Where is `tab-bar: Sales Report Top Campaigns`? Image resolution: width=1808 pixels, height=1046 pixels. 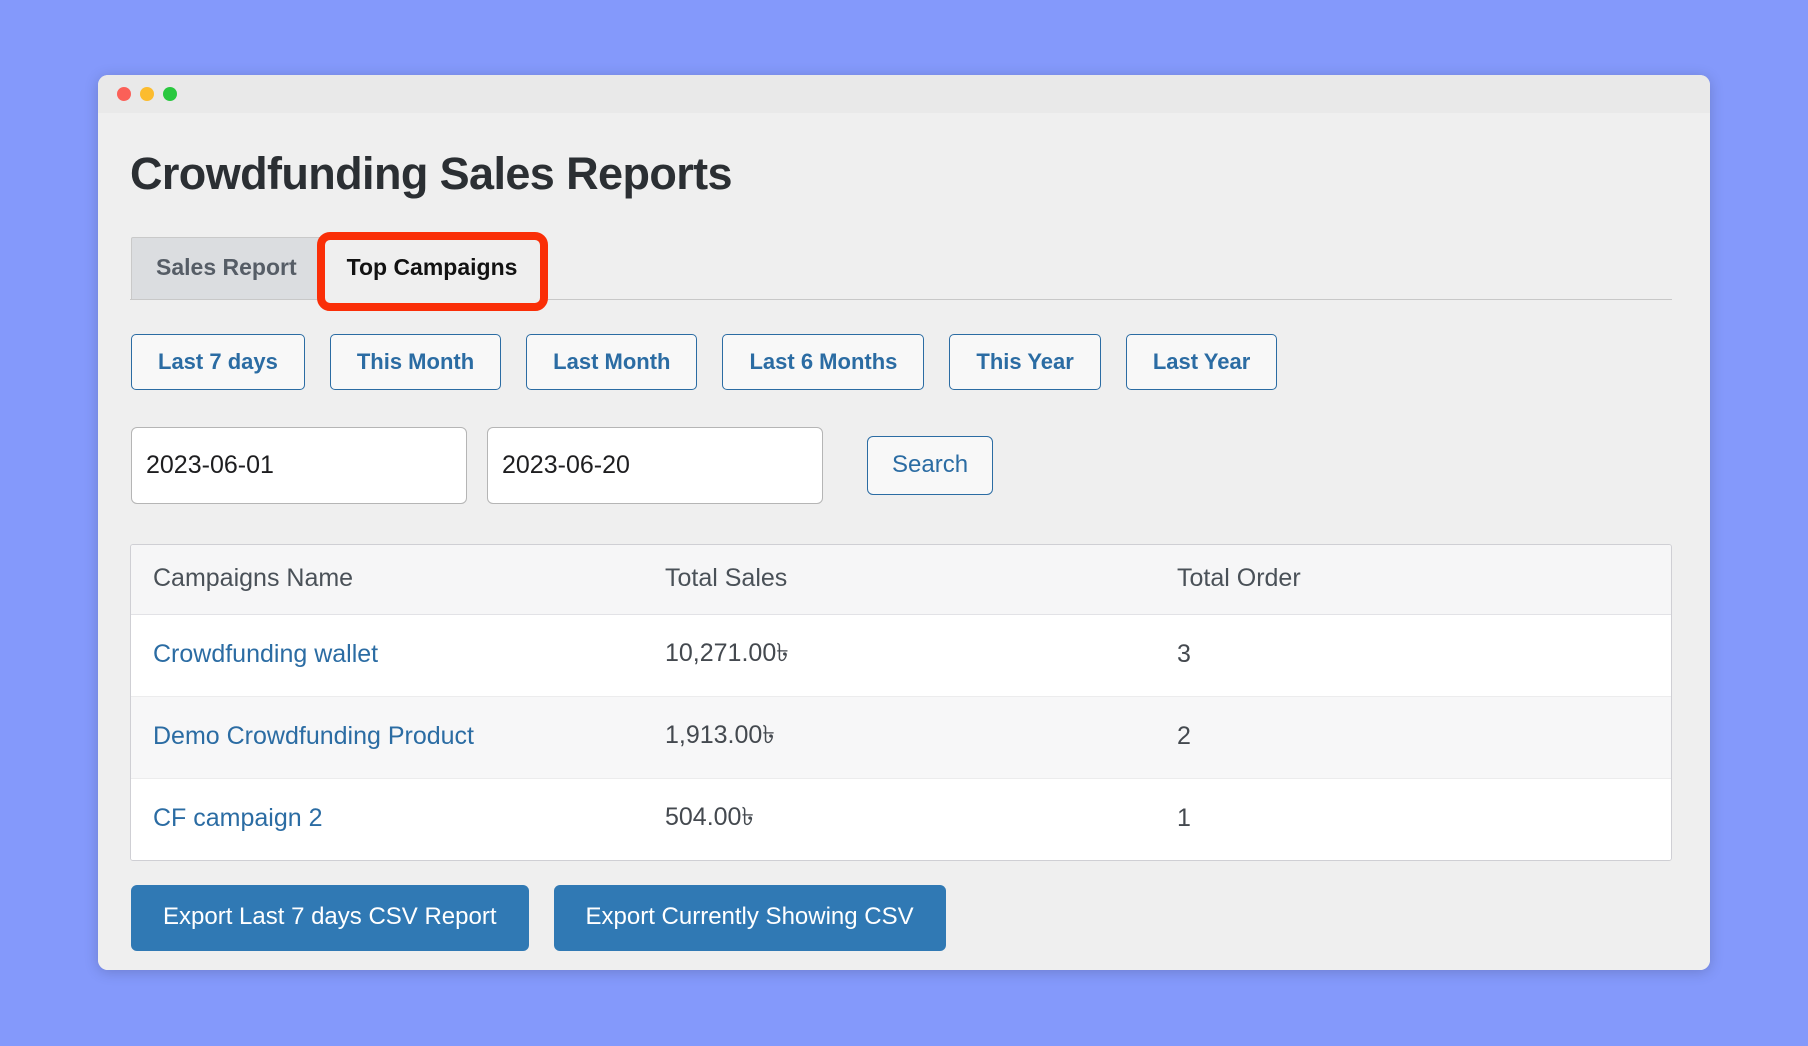 tab-bar: Sales Report Top Campaigns is located at coordinates (901, 272).